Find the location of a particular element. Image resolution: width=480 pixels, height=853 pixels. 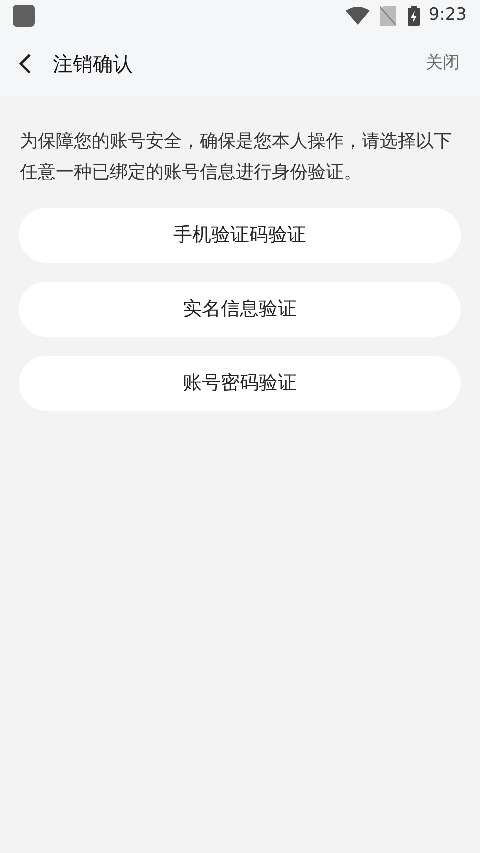

verification-option-button: 手机验证码验证 is located at coordinates (240, 235).